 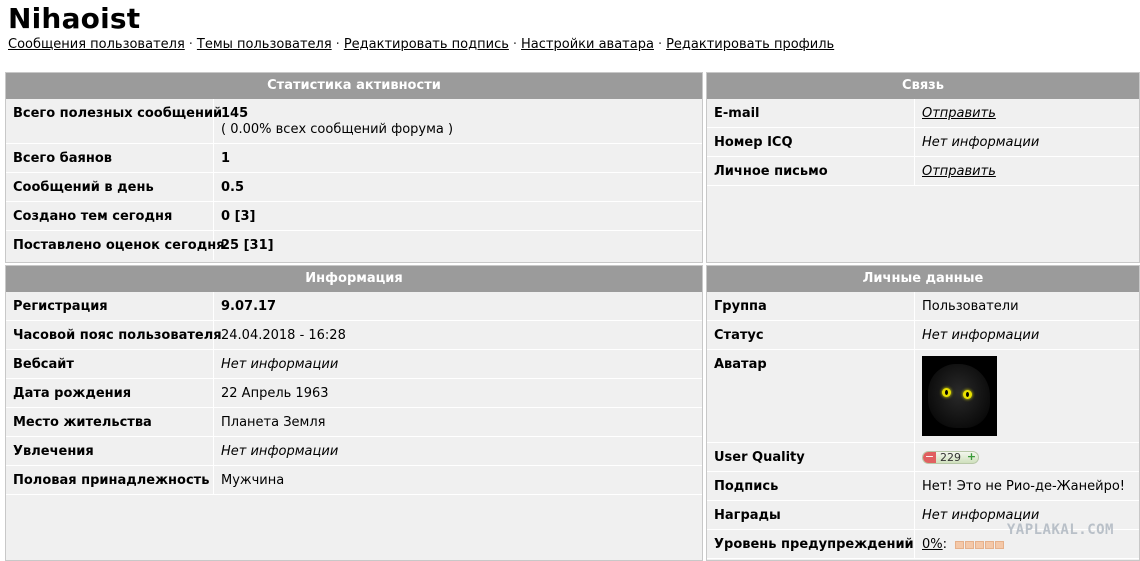 What do you see at coordinates (226, 158) in the screenshot?
I see `stat-value: 1` at bounding box center [226, 158].